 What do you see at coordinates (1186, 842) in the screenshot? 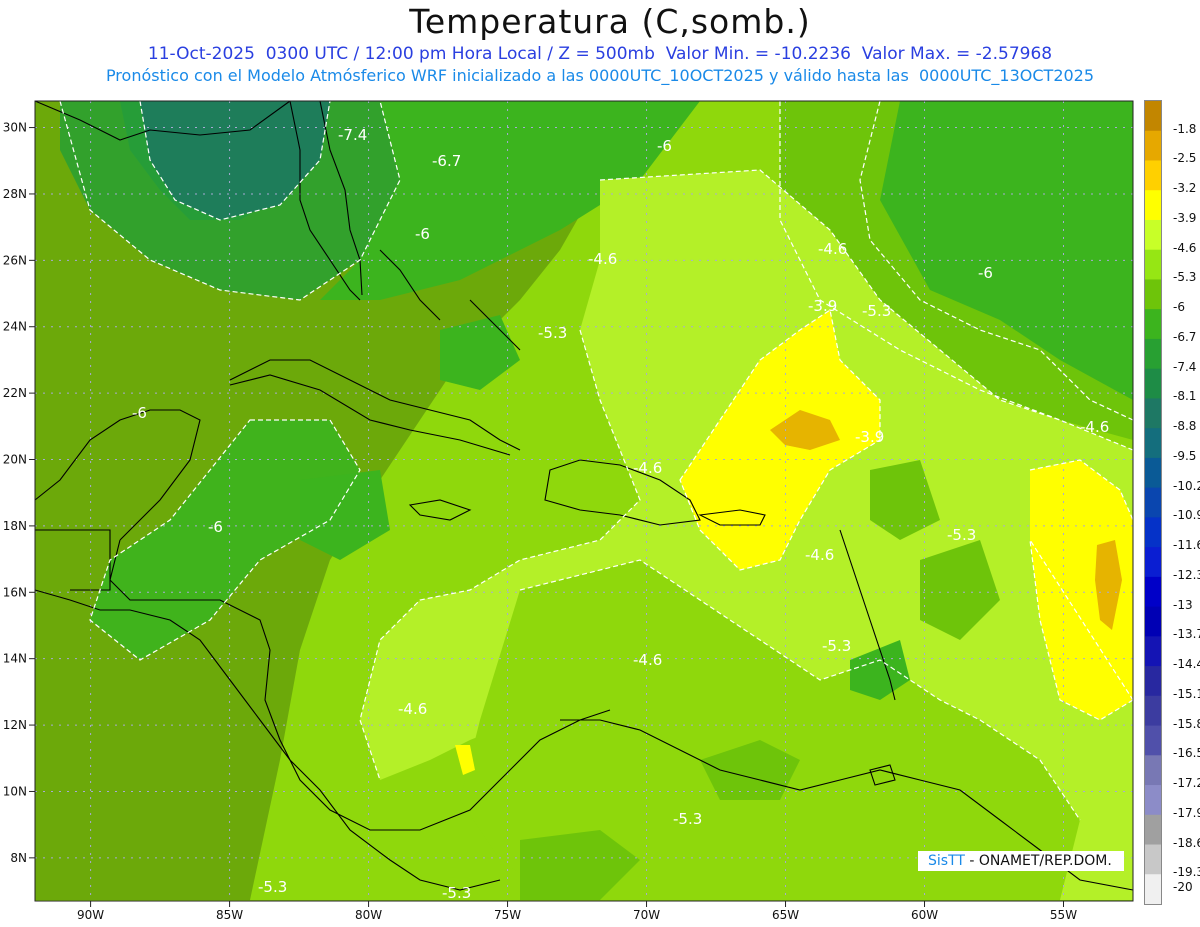
I see `colorbar-tick-label: -18.6` at bounding box center [1186, 842].